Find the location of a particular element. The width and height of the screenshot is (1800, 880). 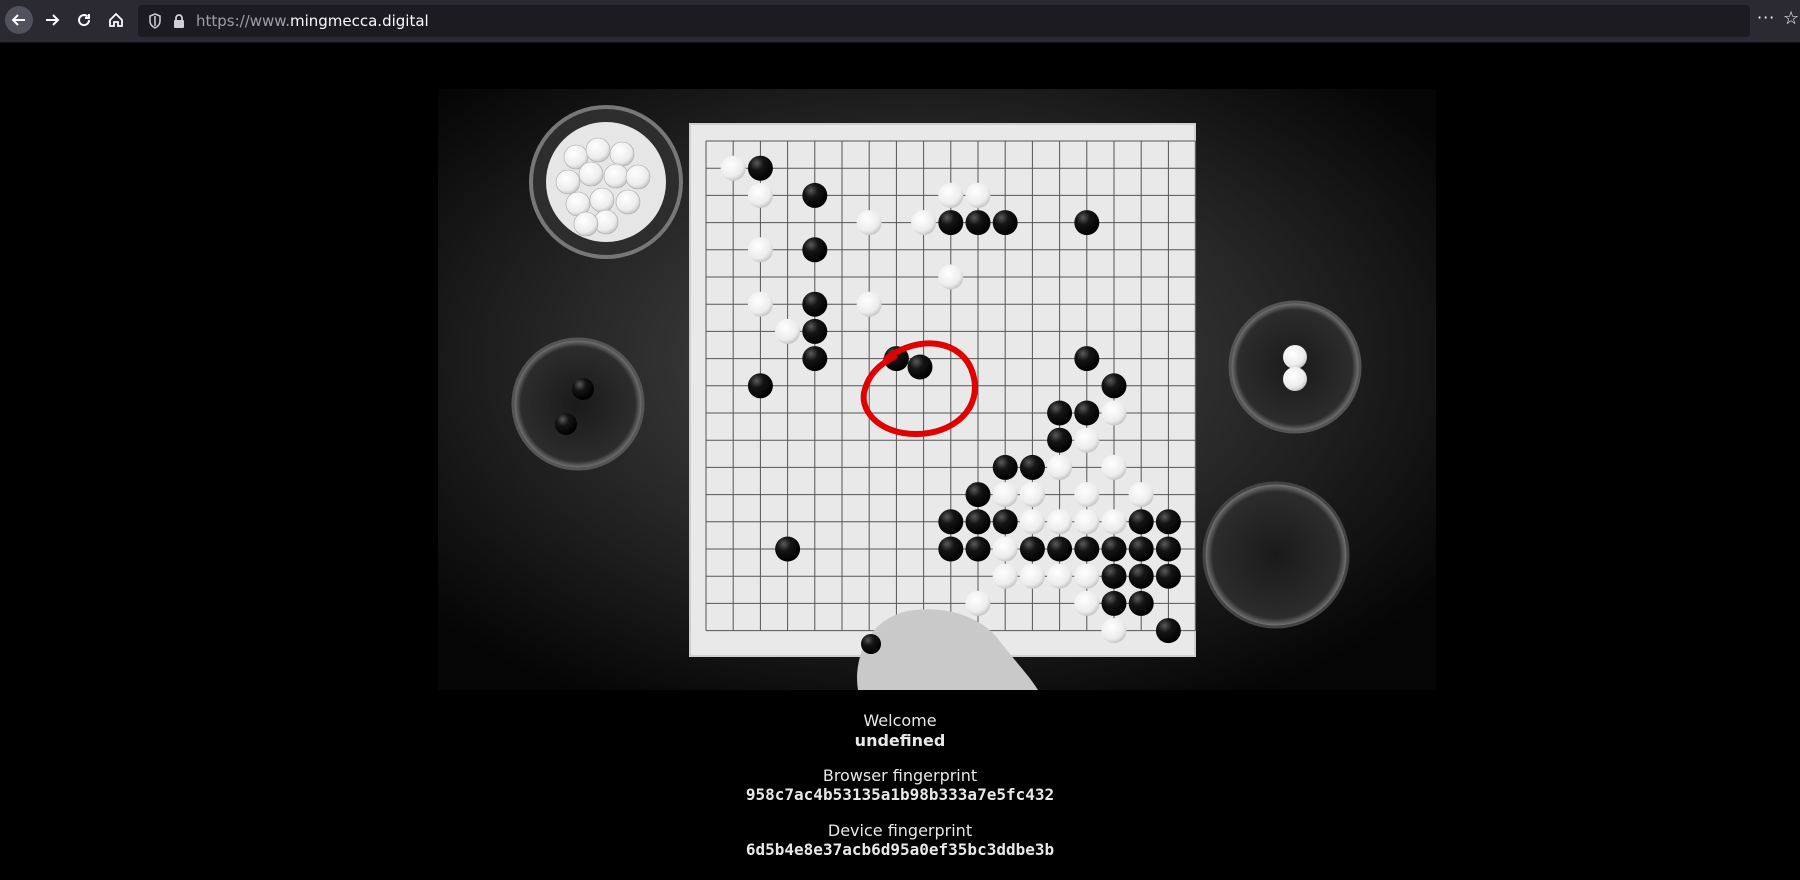

url-bar: https://www.mingmecca.digital is located at coordinates (944, 21).